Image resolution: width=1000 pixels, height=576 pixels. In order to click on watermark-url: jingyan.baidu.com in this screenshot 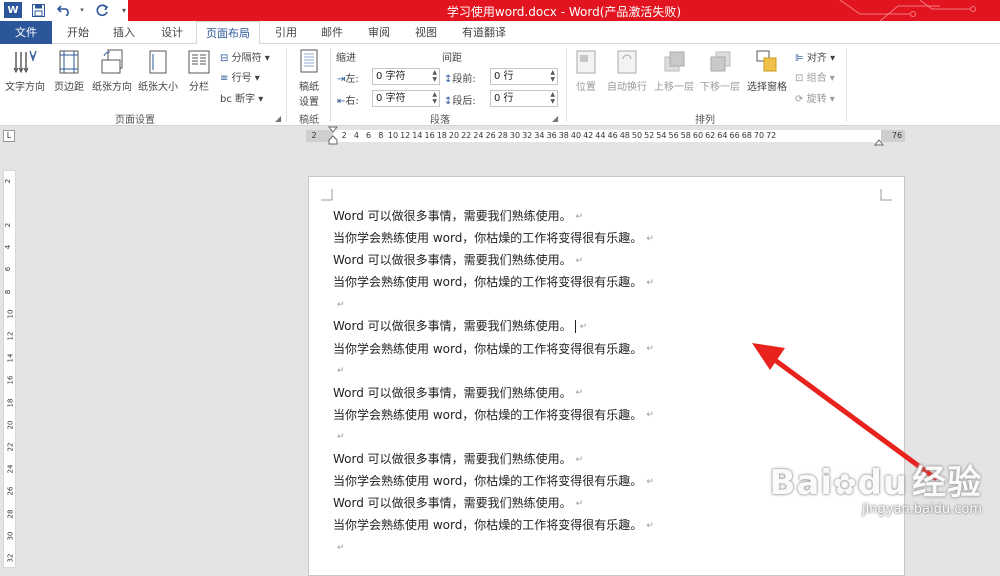, I will do `click(922, 509)`.